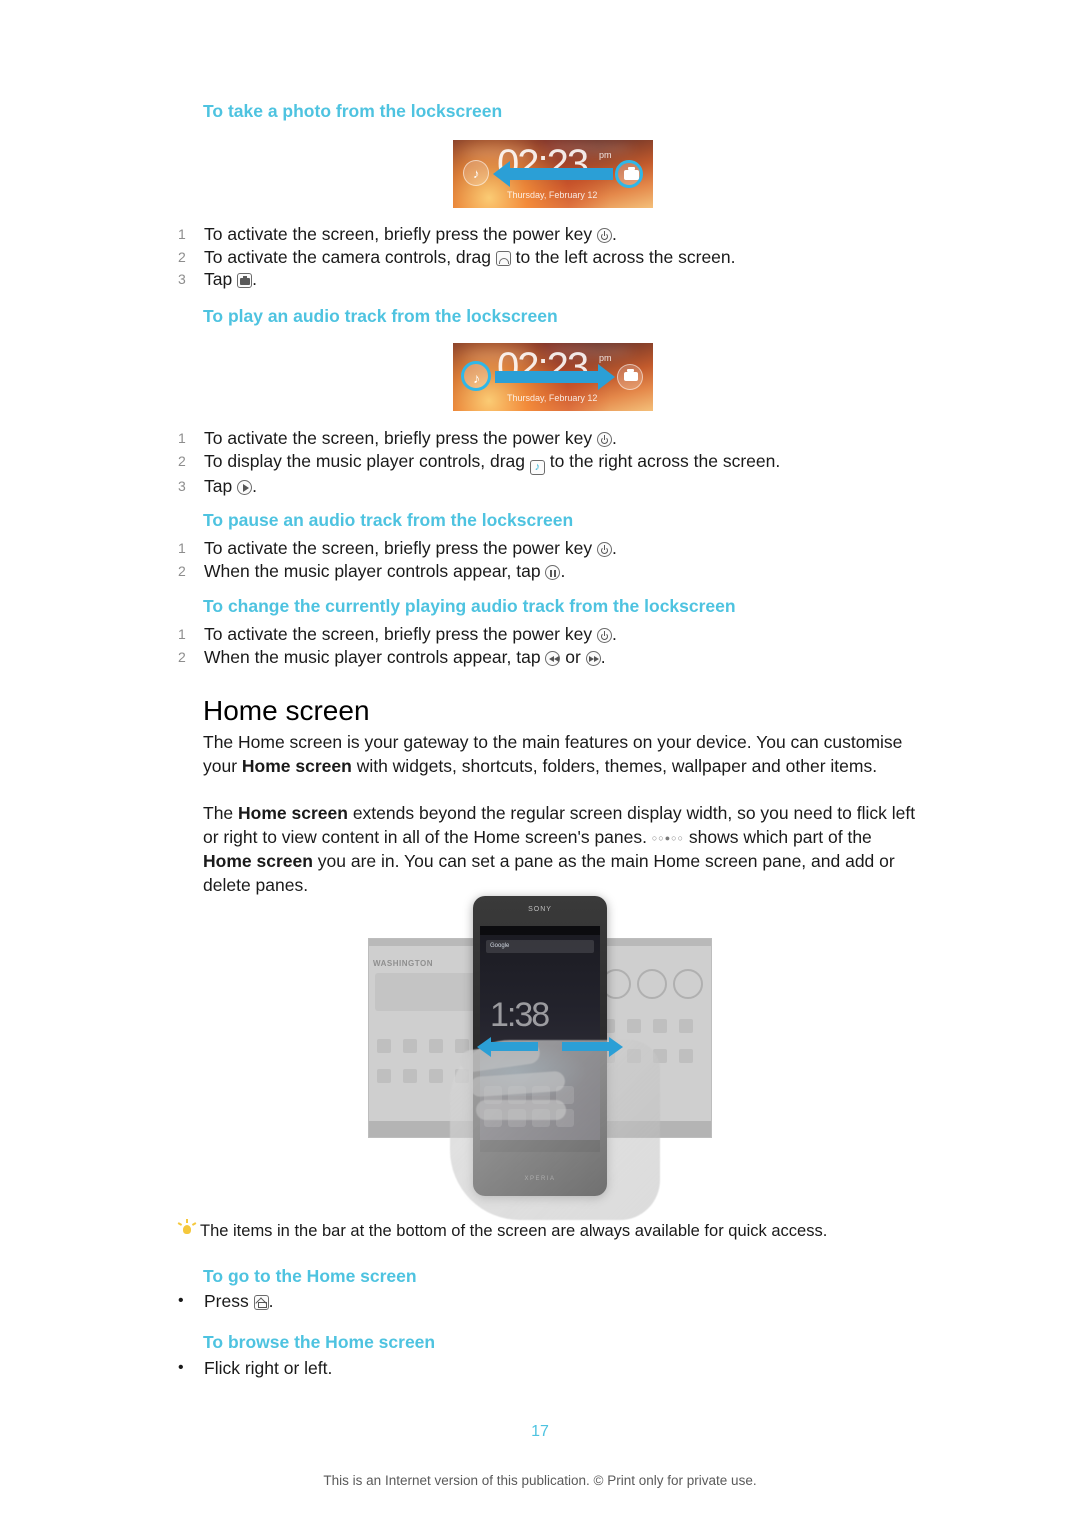 This screenshot has width=1080, height=1527. What do you see at coordinates (427, 992) in the screenshot?
I see `weather-widget` at bounding box center [427, 992].